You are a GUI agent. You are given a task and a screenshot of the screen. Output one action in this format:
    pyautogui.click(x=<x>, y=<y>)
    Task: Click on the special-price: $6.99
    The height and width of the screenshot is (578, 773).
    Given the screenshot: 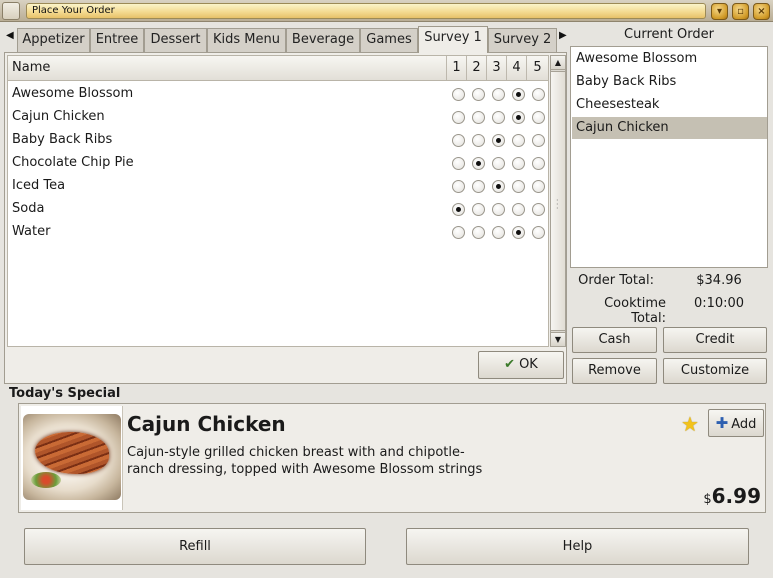 What is the action you would take?
    pyautogui.click(x=732, y=496)
    